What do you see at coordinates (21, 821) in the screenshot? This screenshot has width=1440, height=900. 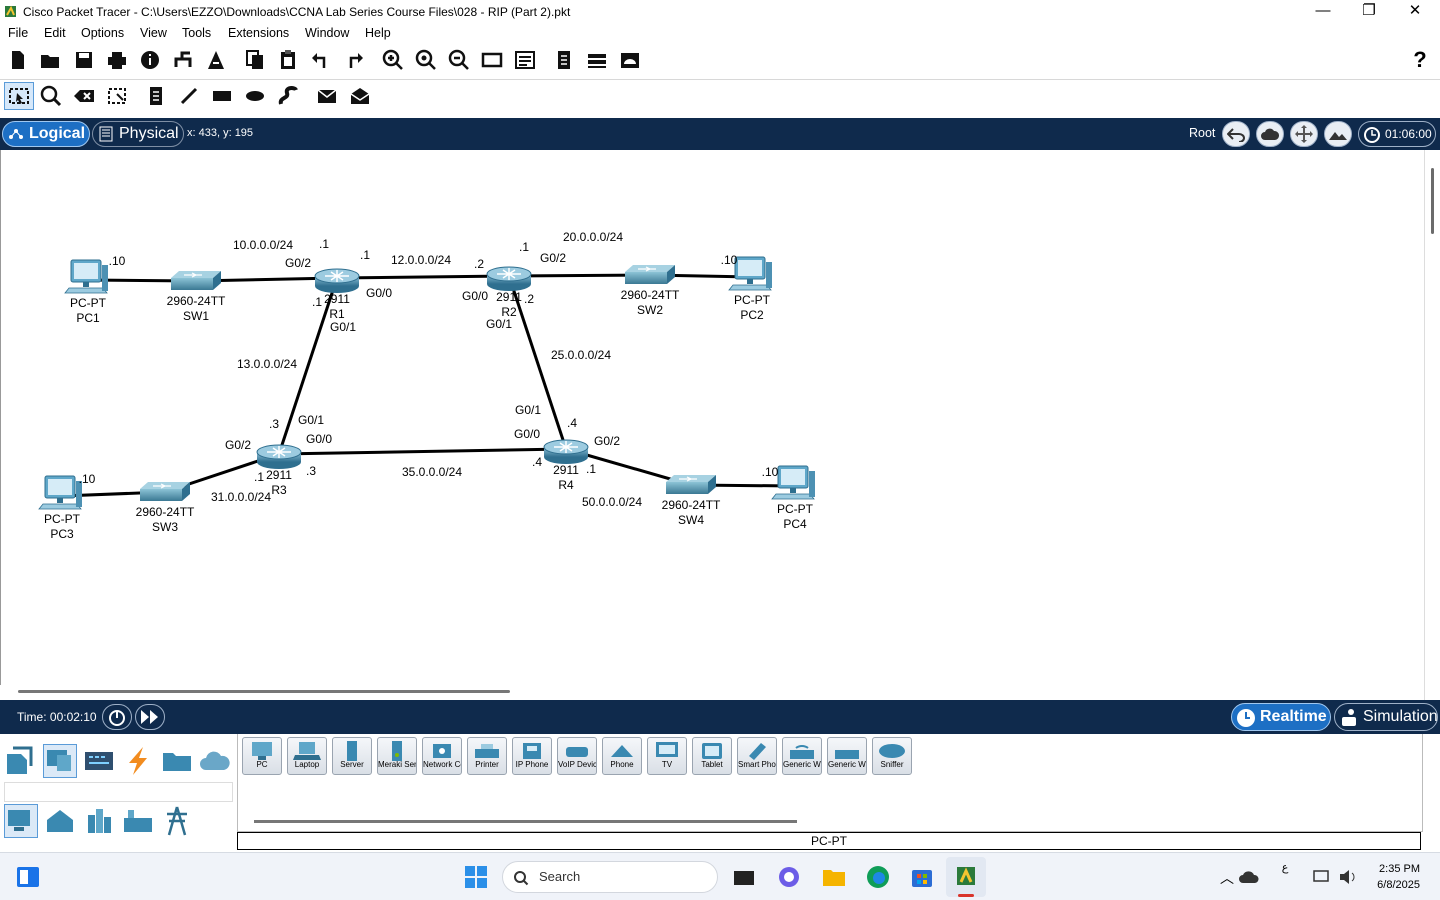 I see `end-devices-subcategory-icon` at bounding box center [21, 821].